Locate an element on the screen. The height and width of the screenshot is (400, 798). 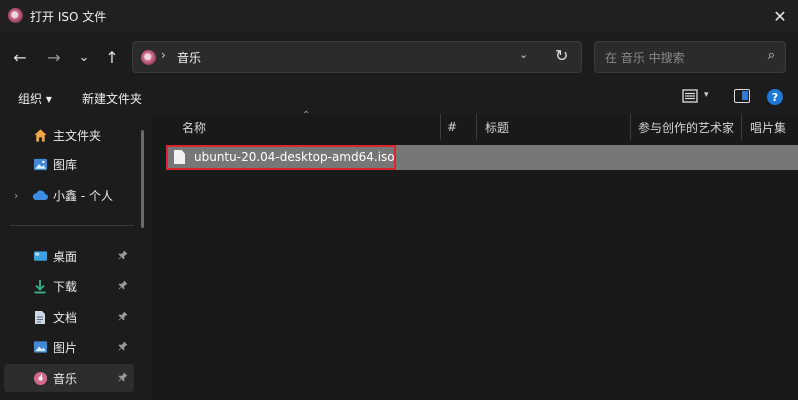
forward-button: → is located at coordinates (54, 57).